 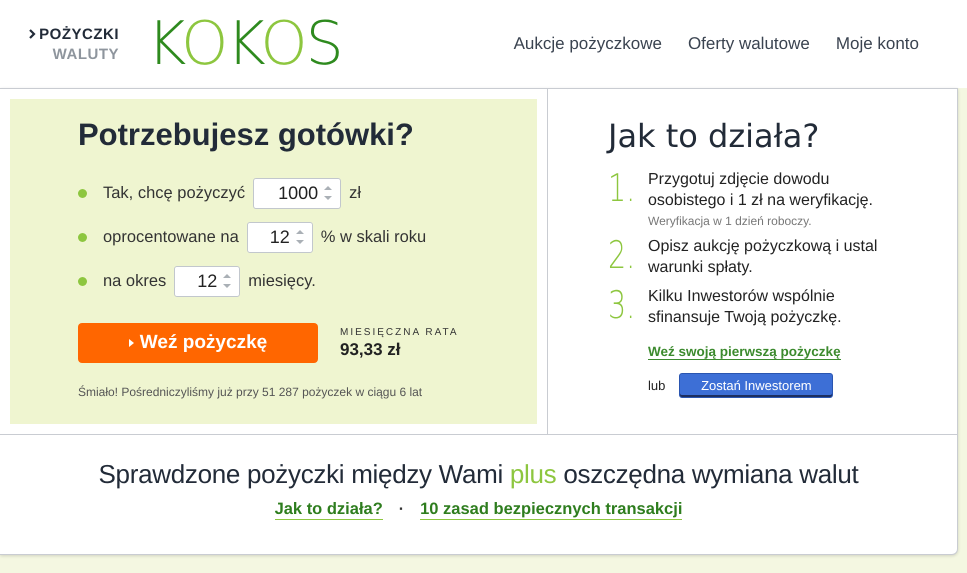 What do you see at coordinates (328, 510) in the screenshot?
I see `footer-link: Jak to działa?` at bounding box center [328, 510].